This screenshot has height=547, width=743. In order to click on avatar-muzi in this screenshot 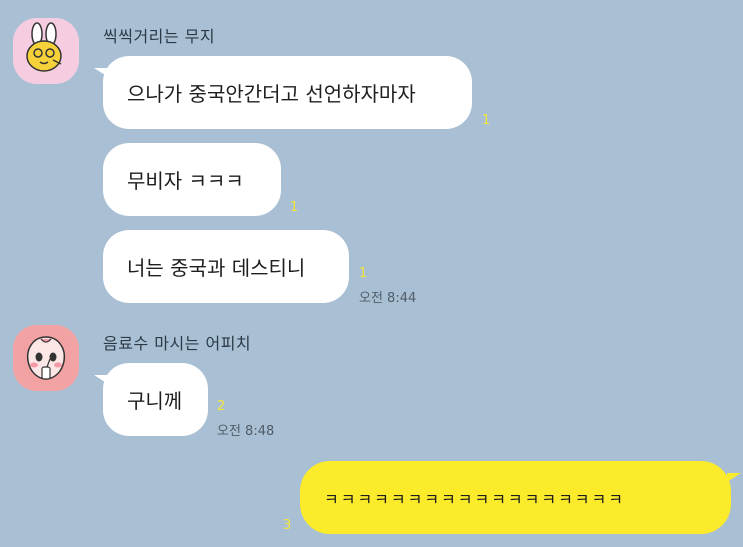, I will do `click(46, 51)`.